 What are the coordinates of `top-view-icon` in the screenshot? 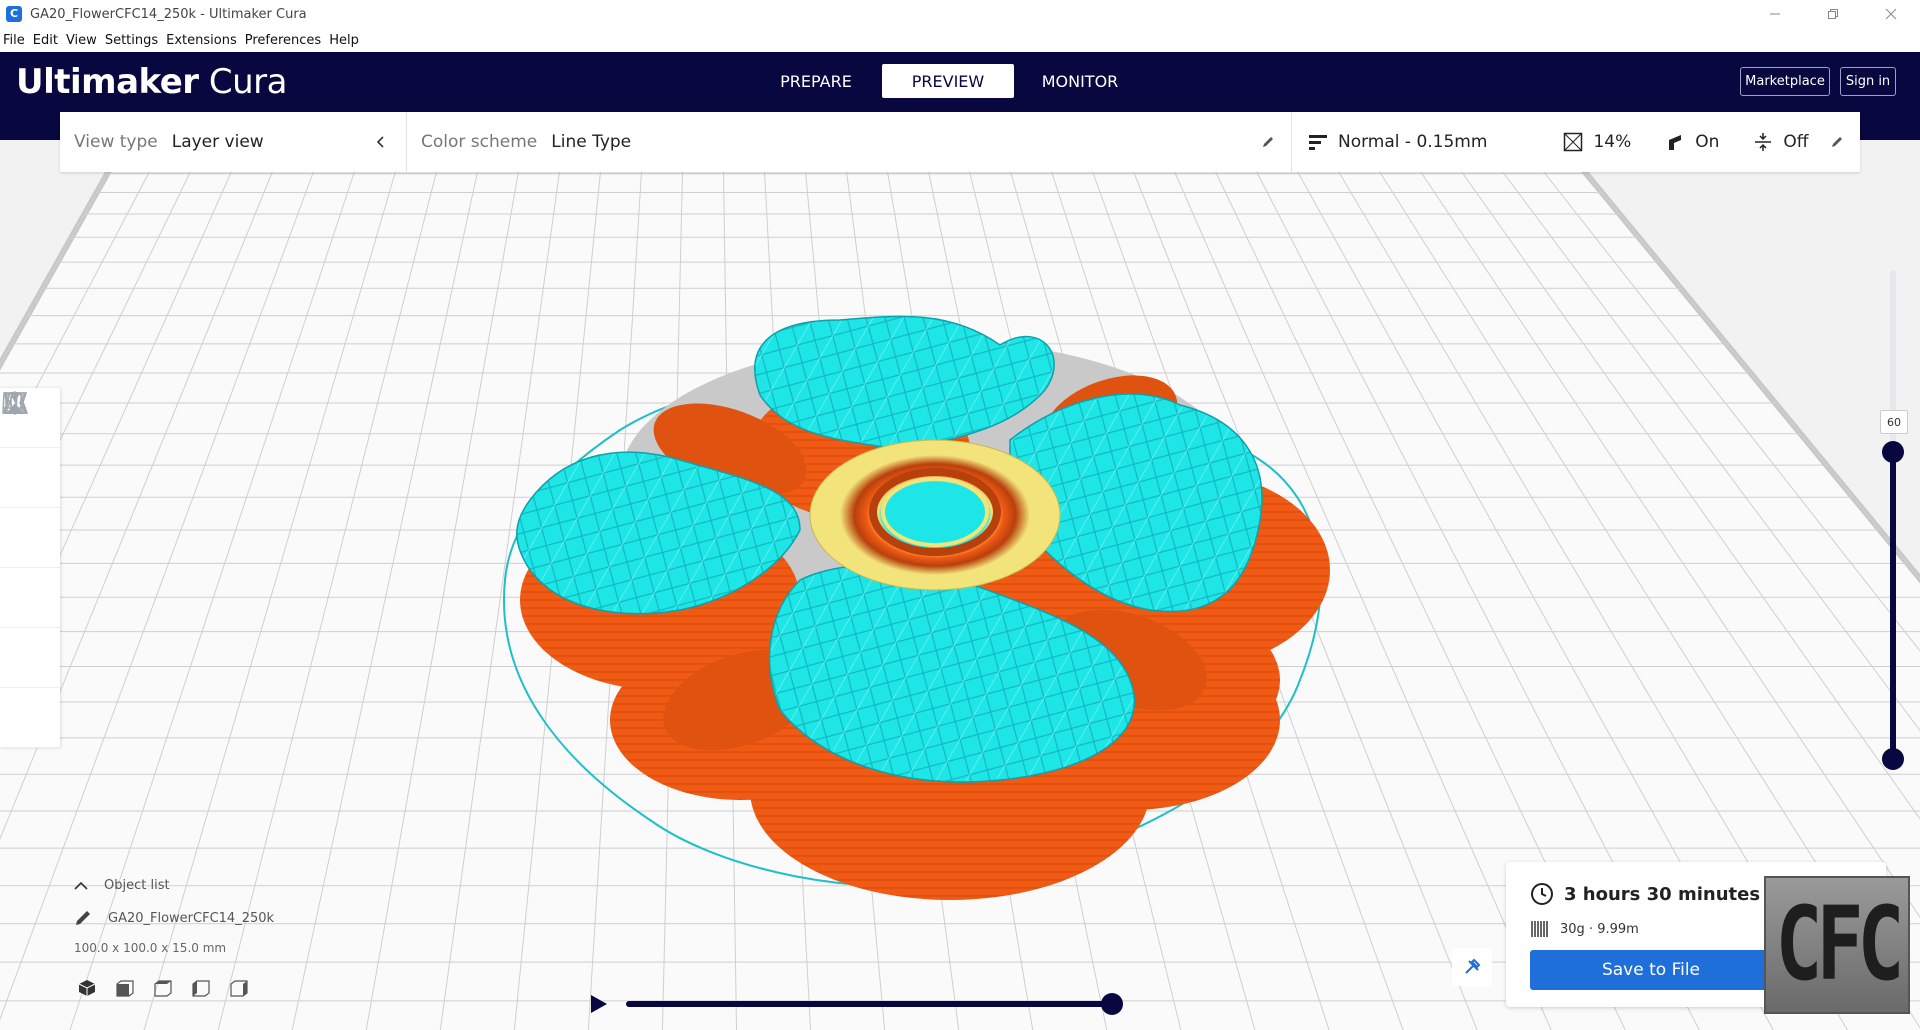 It's located at (163, 988).